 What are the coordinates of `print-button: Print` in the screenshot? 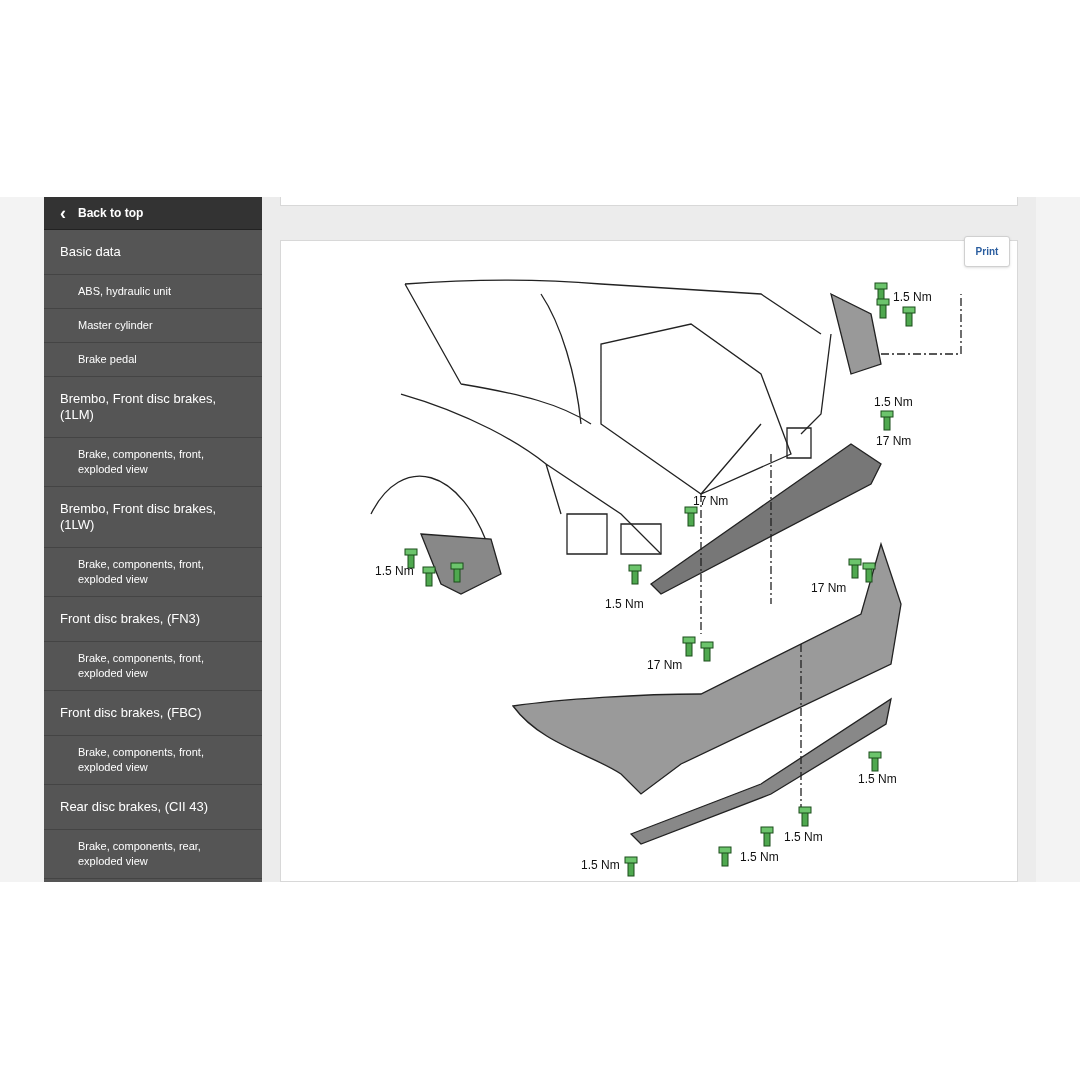 It's located at (987, 251).